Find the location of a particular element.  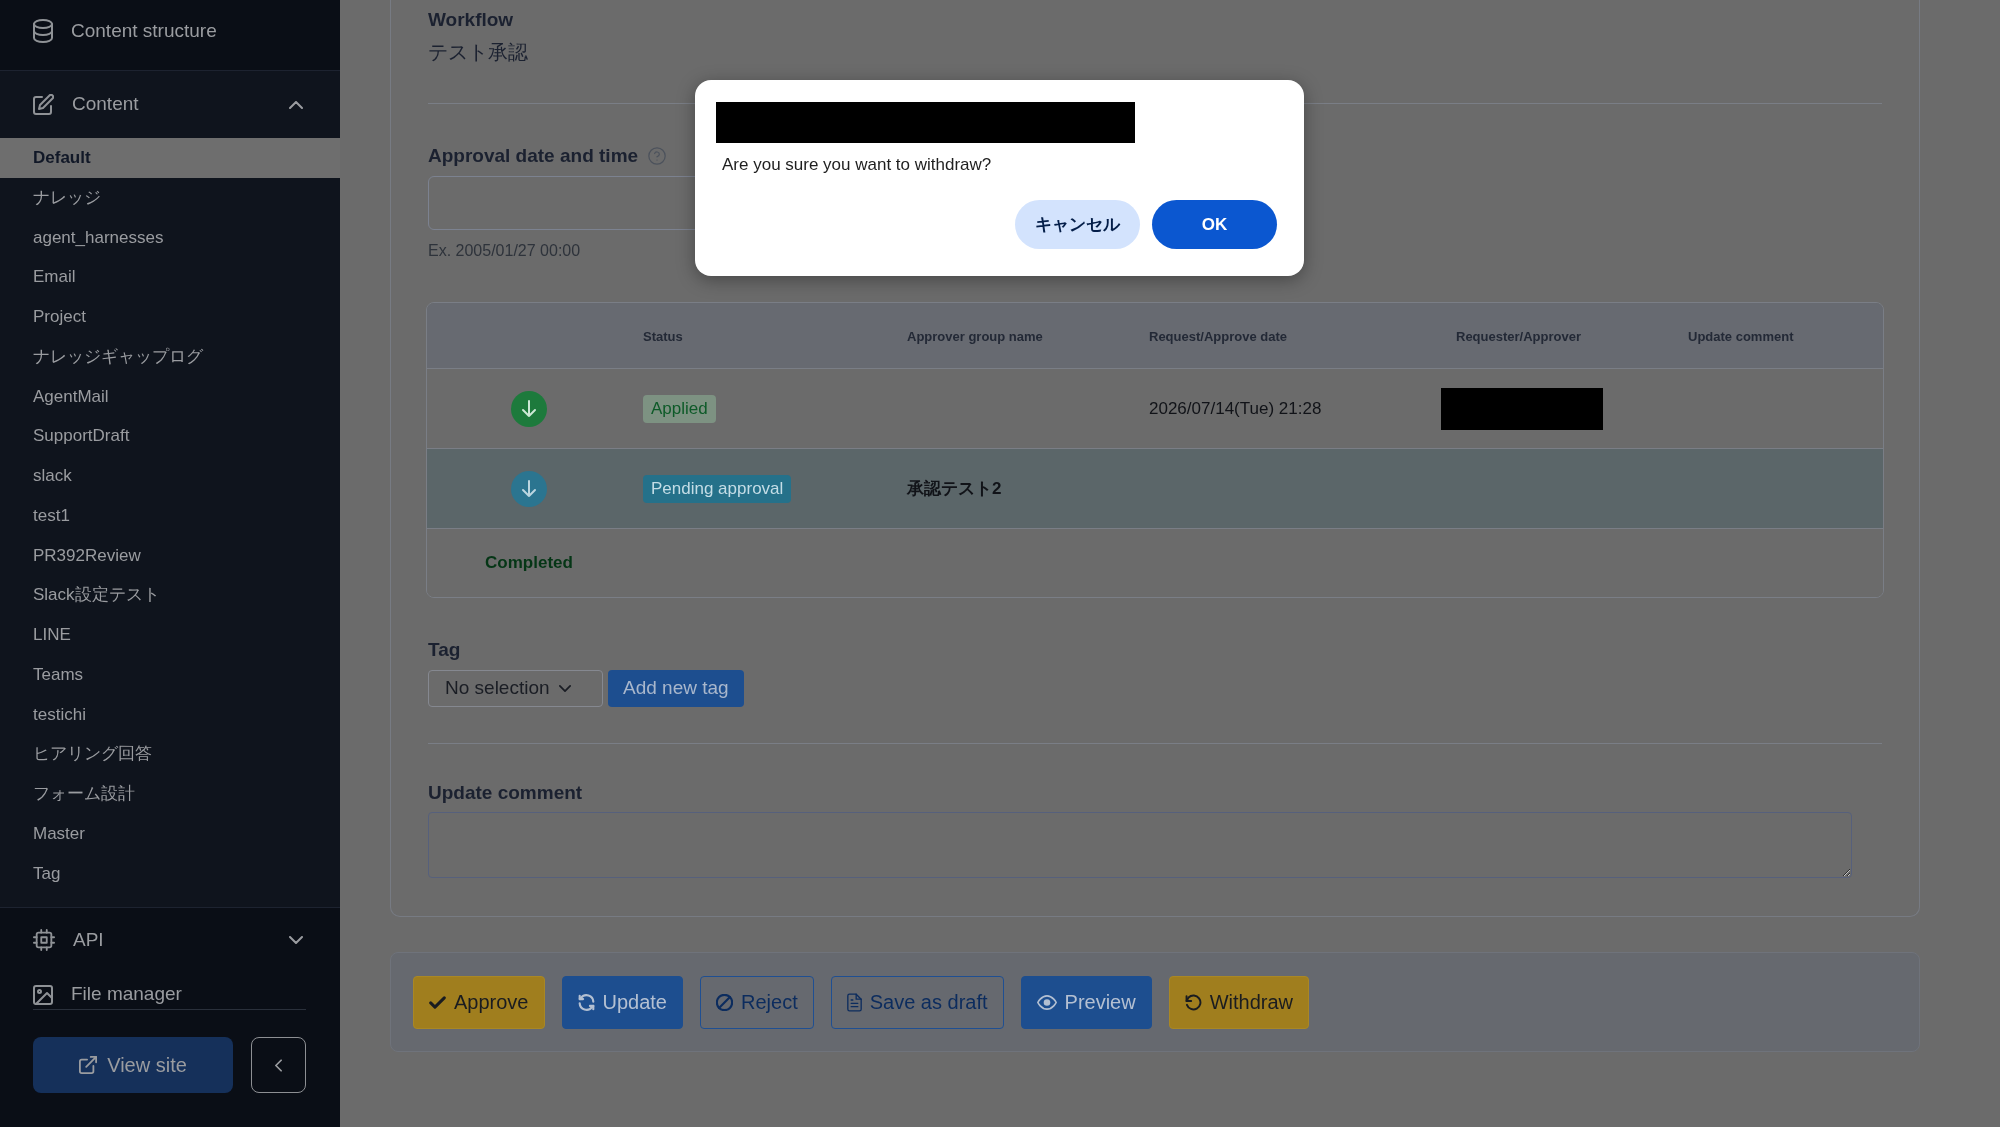

sidebar-item: Email is located at coordinates (170, 277).